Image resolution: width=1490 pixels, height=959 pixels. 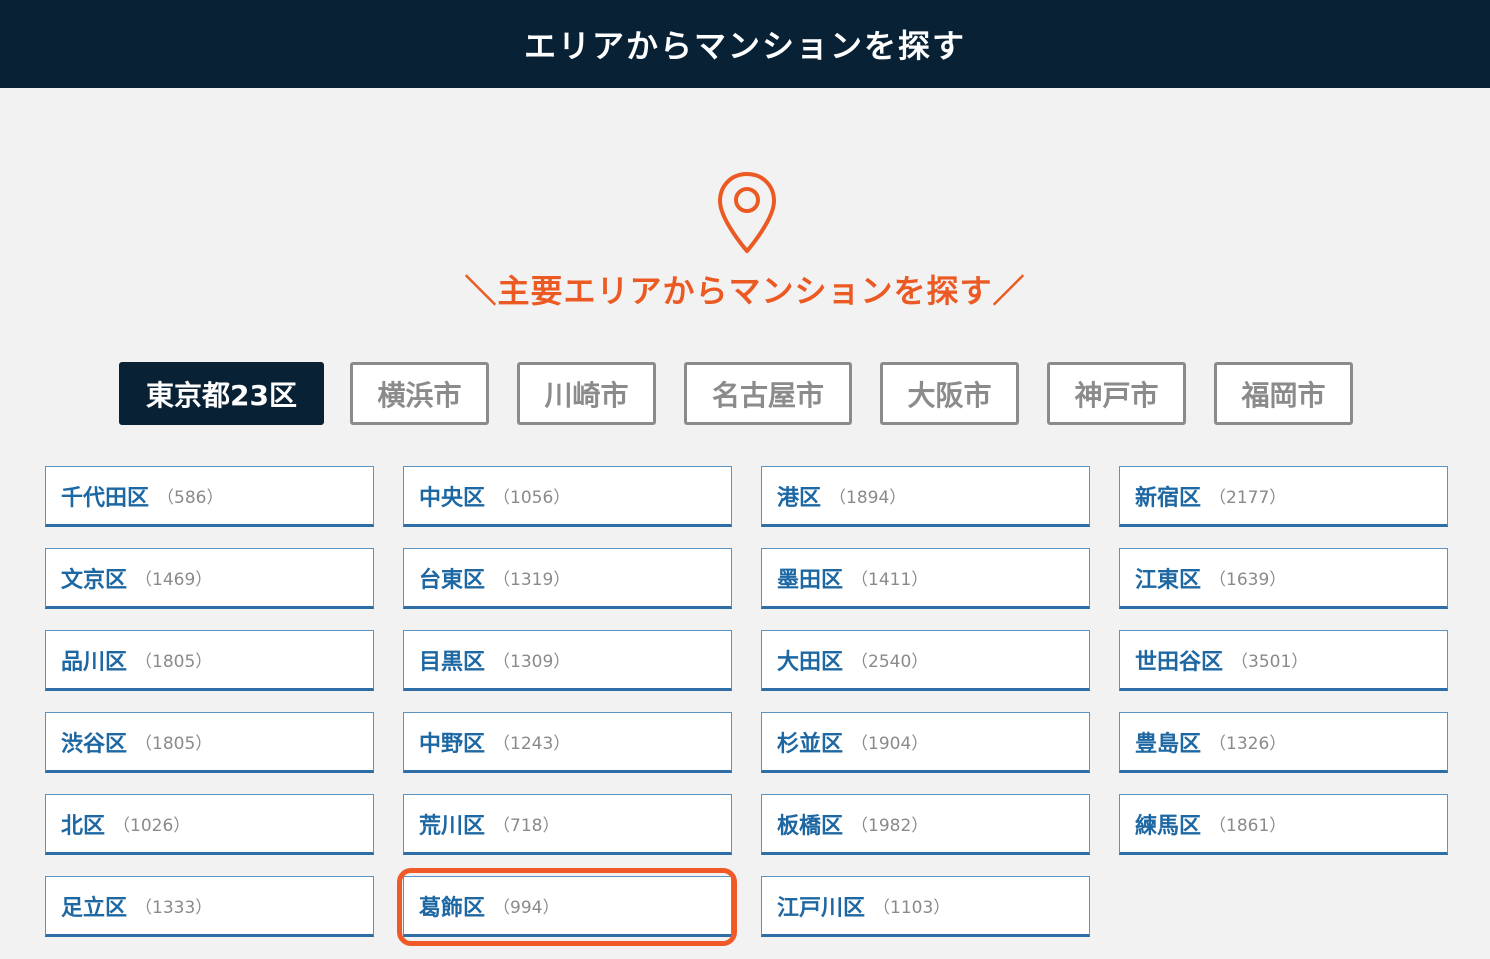 I want to click on header-title: エリアからマンションを探す, so click(x=744, y=46).